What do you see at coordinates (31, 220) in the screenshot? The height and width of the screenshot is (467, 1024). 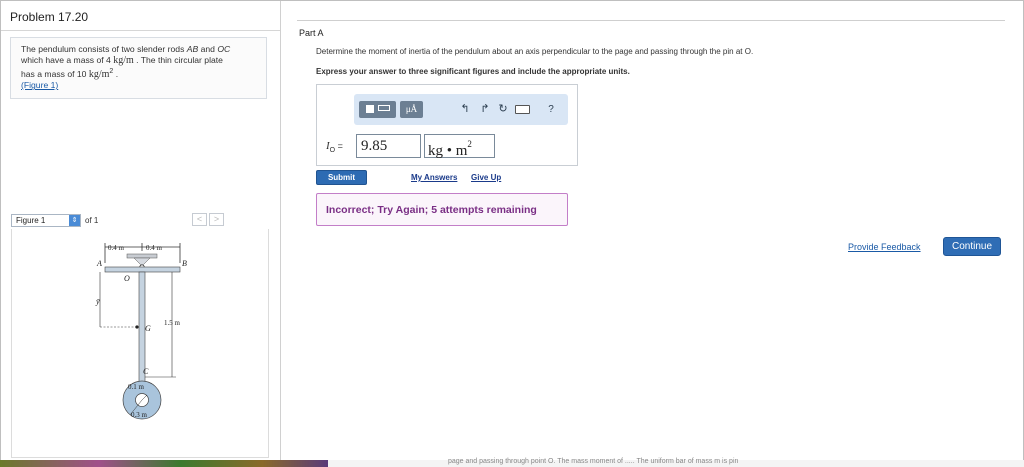 I see `figure-select-label: Figure 1` at bounding box center [31, 220].